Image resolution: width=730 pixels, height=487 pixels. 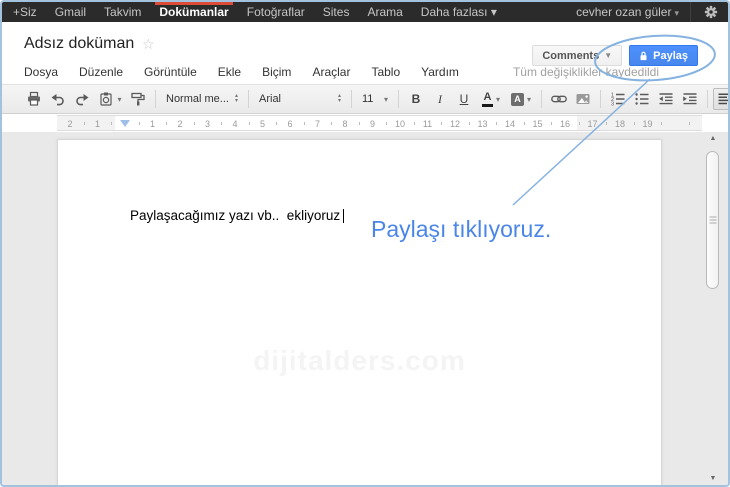 What do you see at coordinates (34, 99) in the screenshot?
I see `print-icon` at bounding box center [34, 99].